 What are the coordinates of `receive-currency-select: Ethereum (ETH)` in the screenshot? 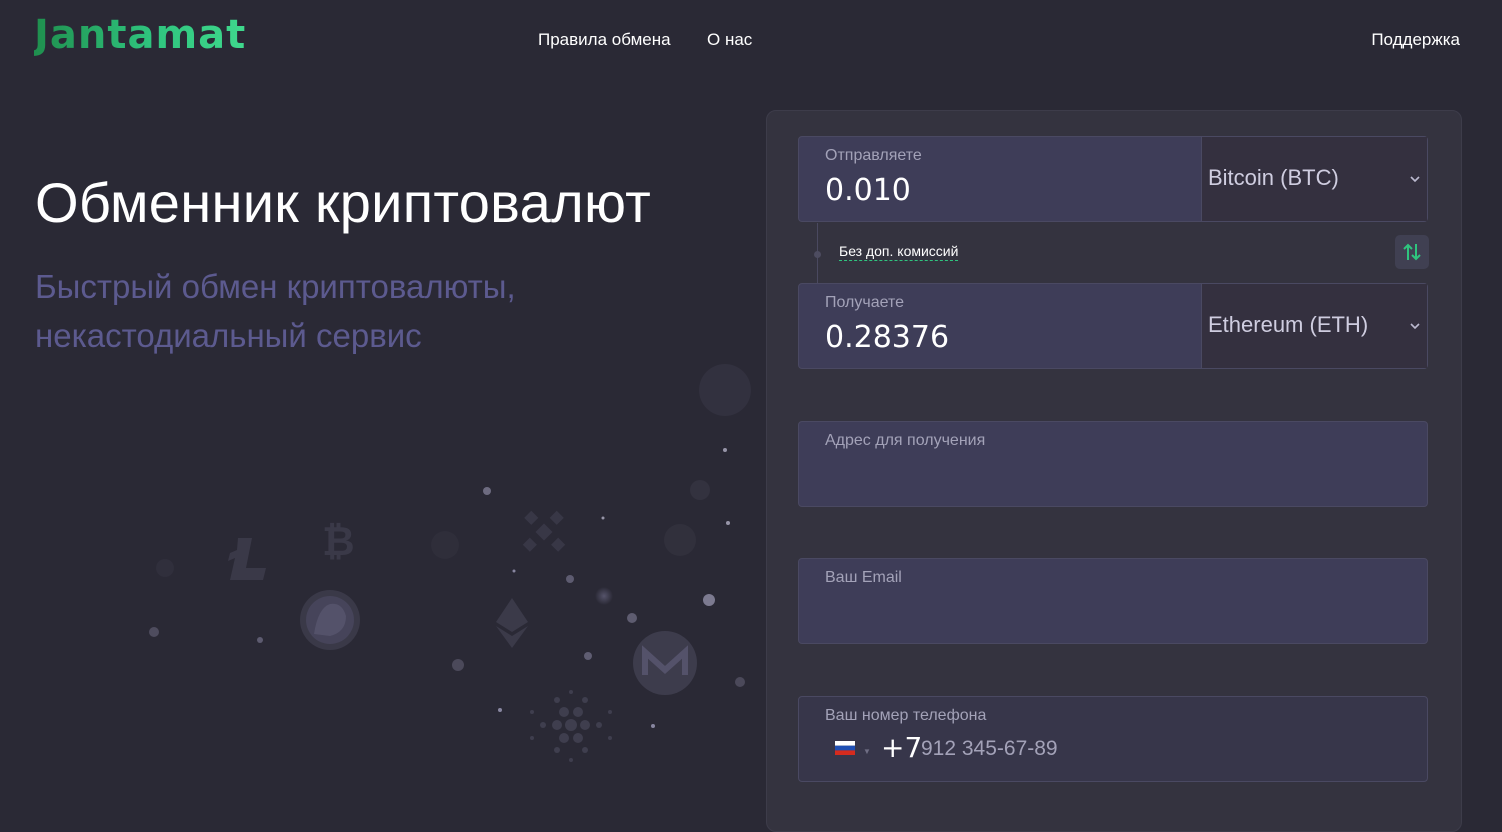 It's located at (1314, 326).